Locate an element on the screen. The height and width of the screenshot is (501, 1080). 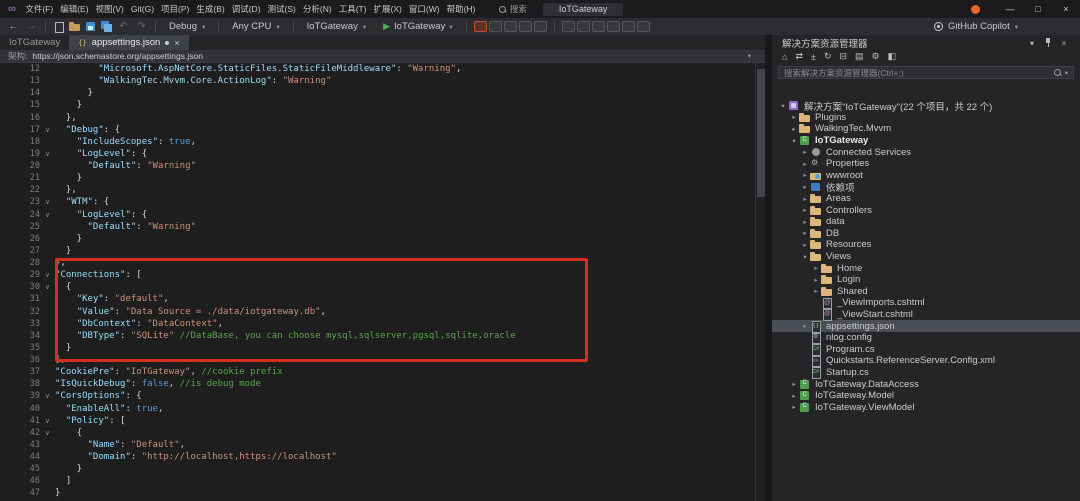
redo-icon: ↷ is located at coordinates (141, 26).